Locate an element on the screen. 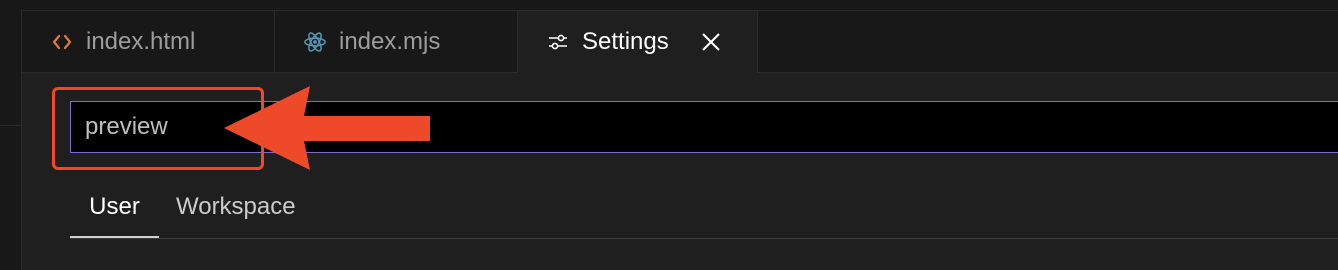  tab-settings: Settings is located at coordinates (638, 42).